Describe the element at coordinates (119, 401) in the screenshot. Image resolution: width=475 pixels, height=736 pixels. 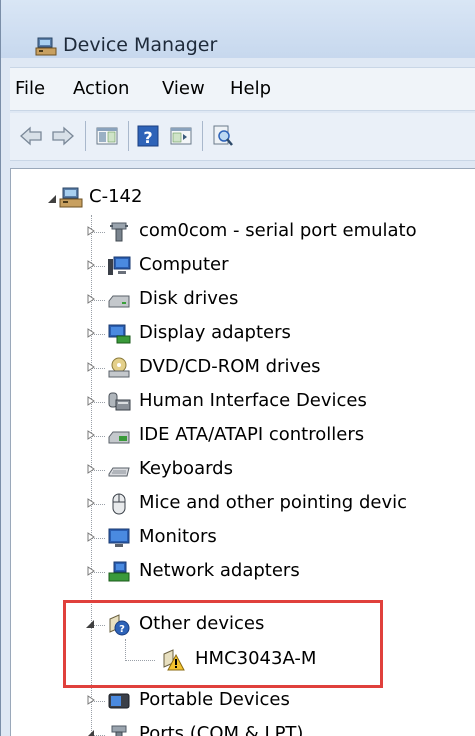
I see `hid-icon` at that location.